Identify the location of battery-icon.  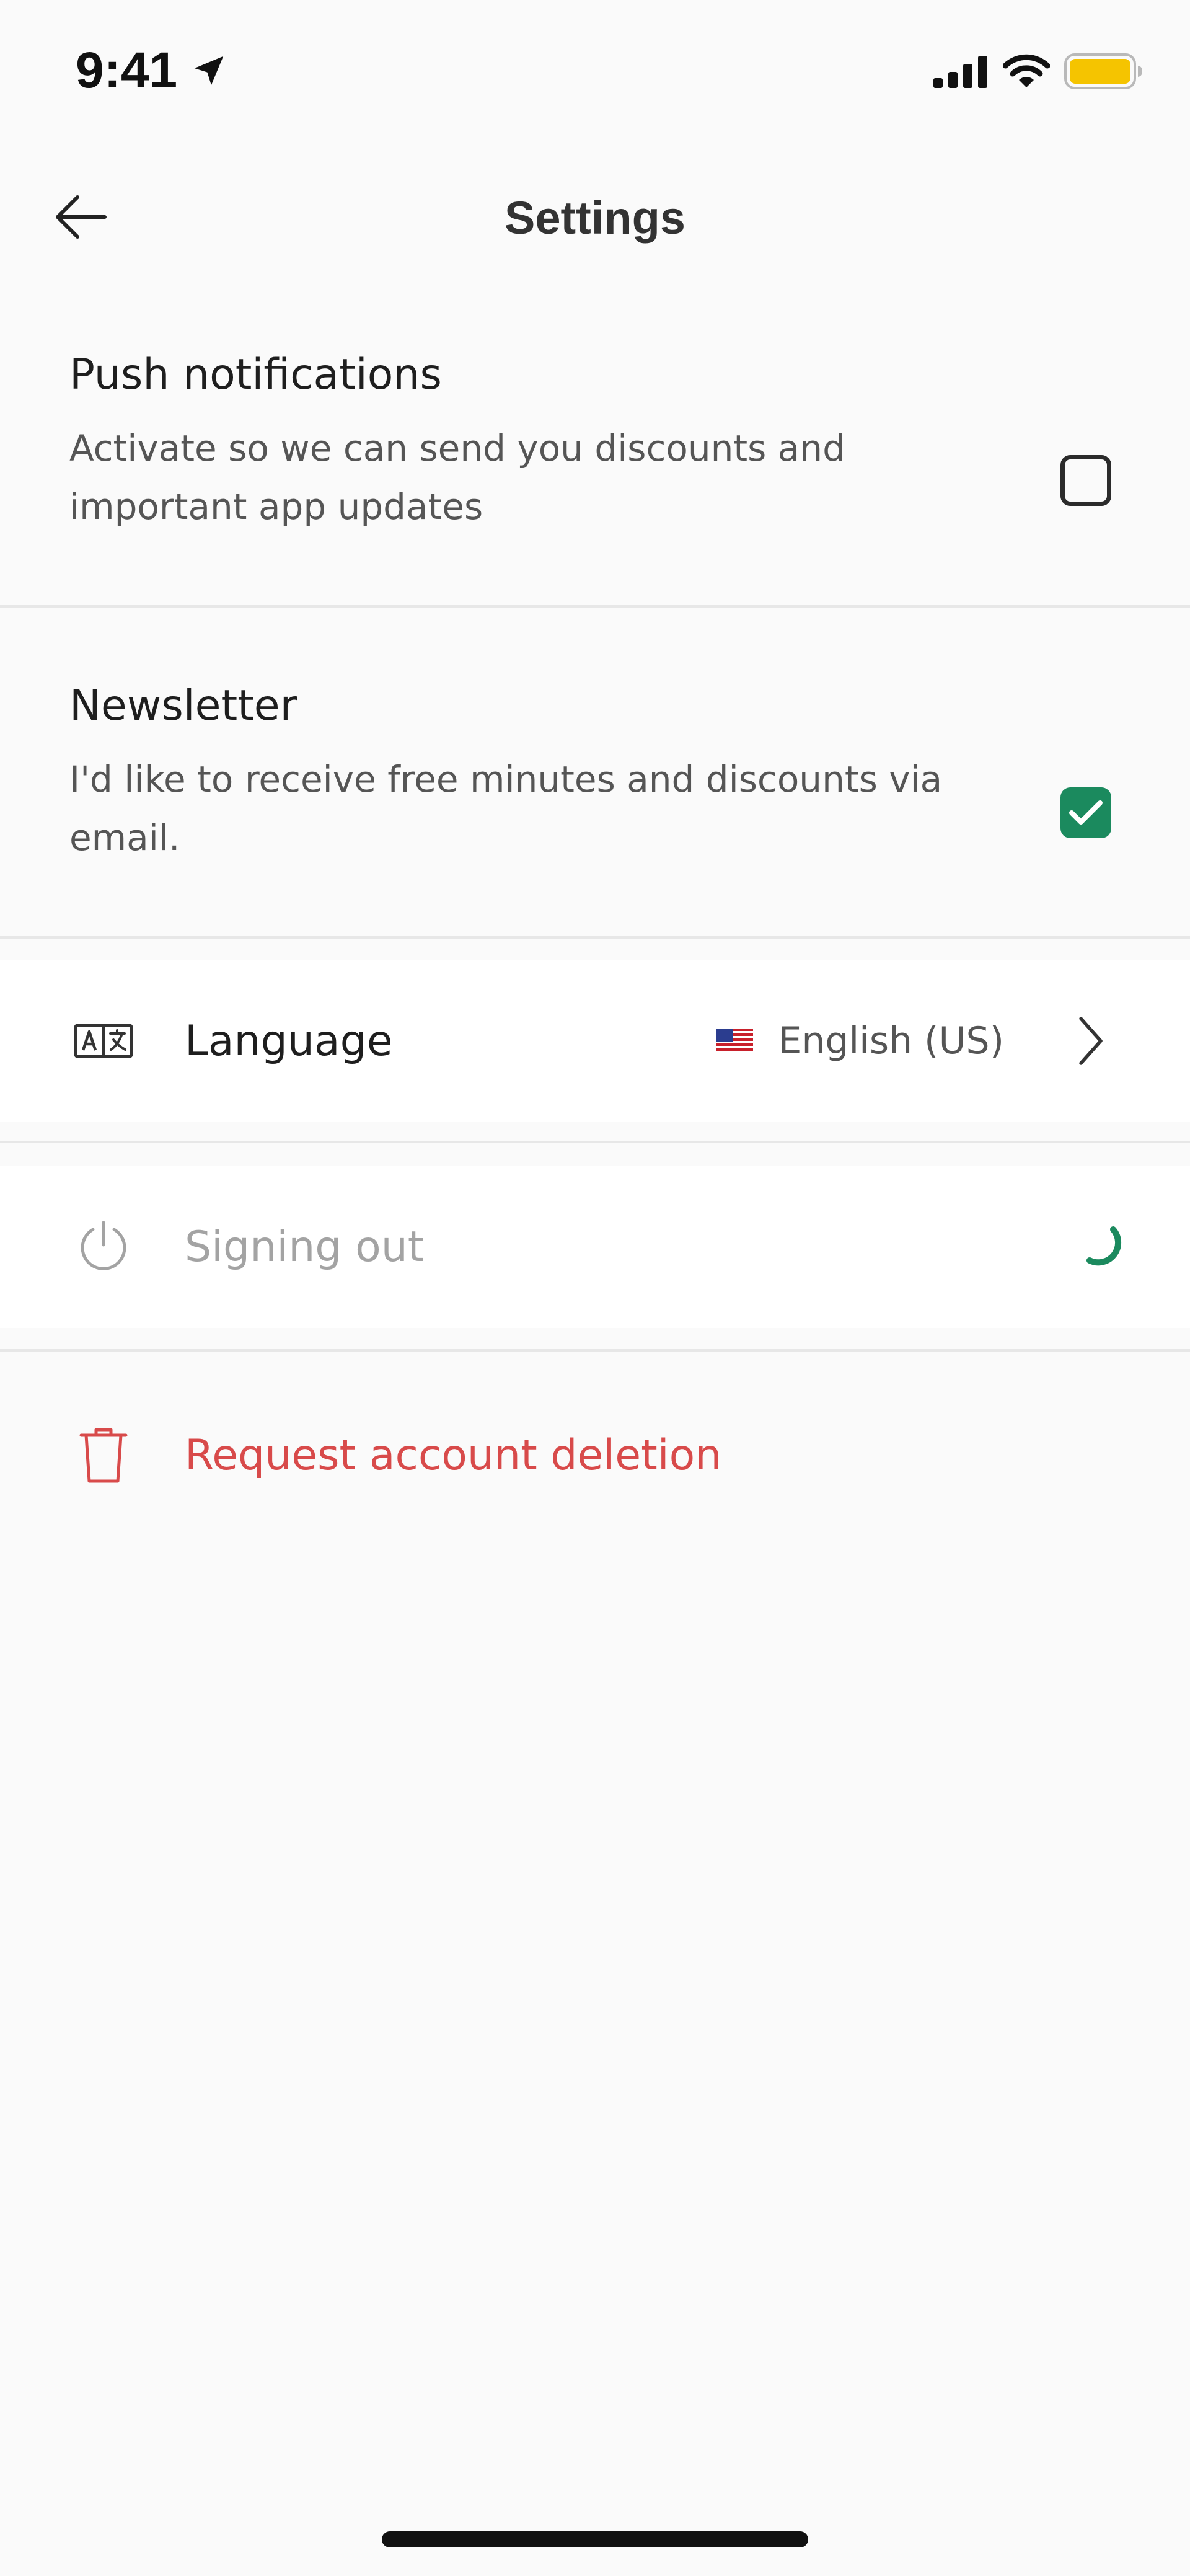
(1103, 71).